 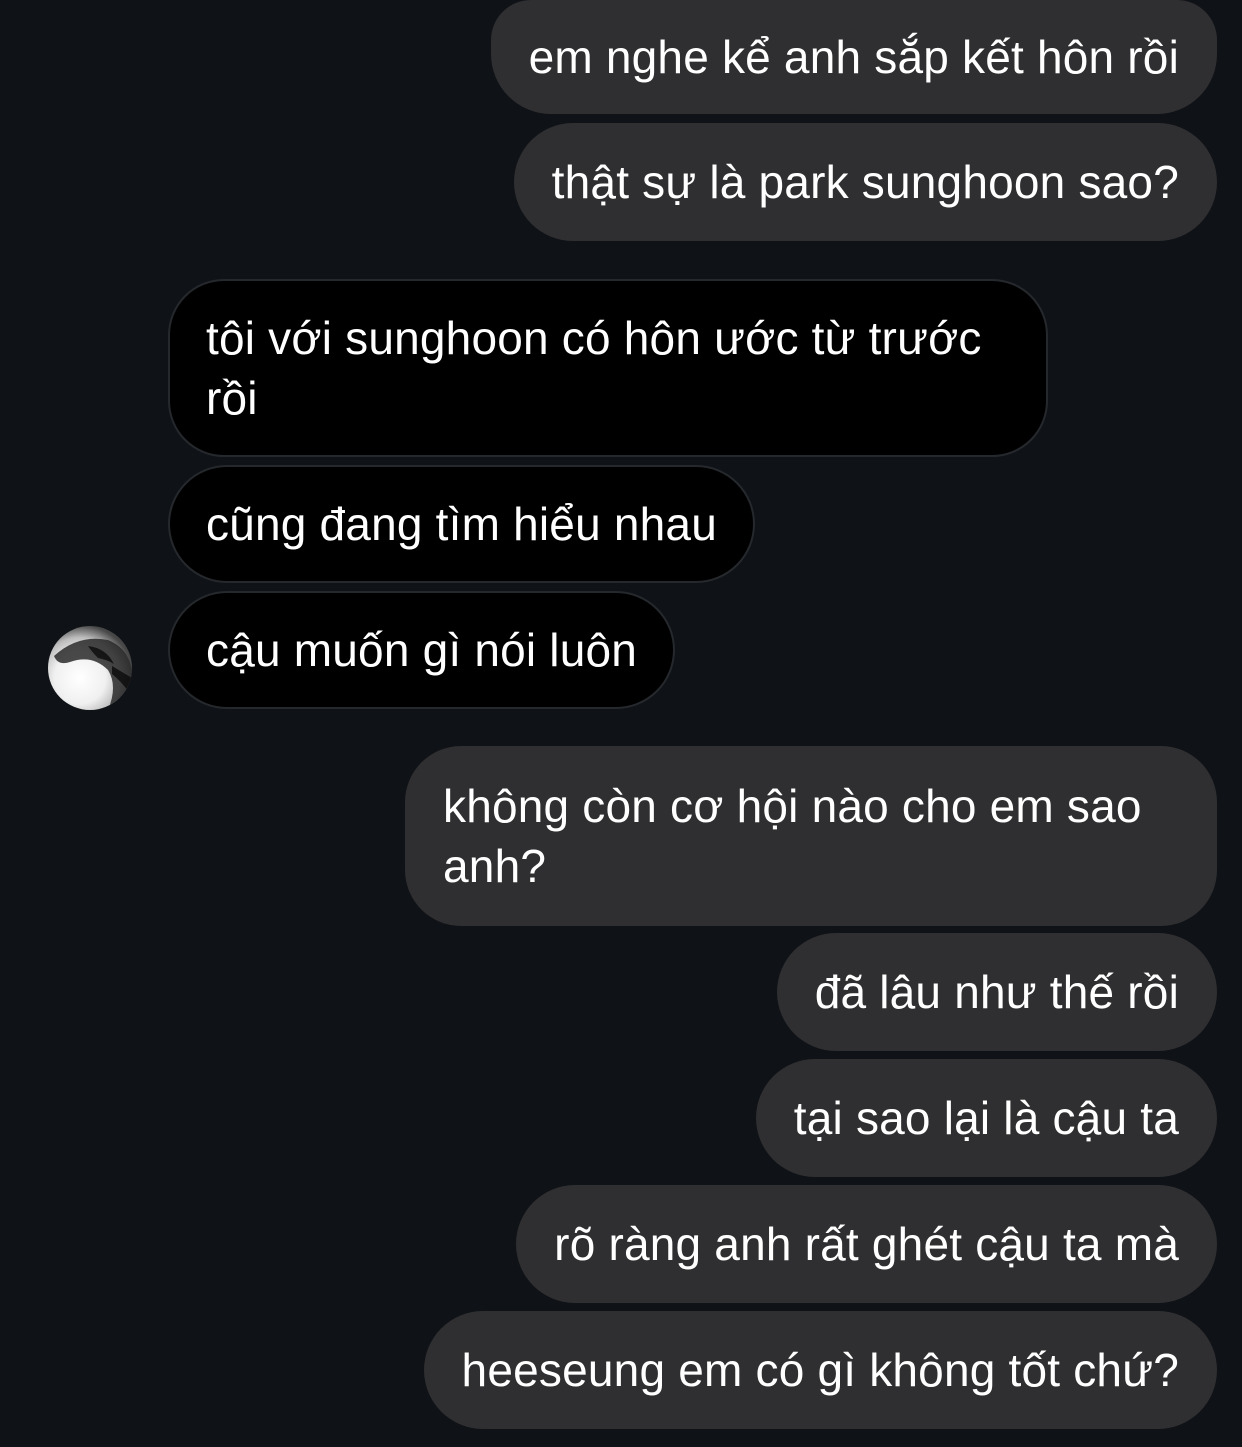 I want to click on message-bubble-outgoing: tại sao lại là cậu ta, so click(x=986, y=1118).